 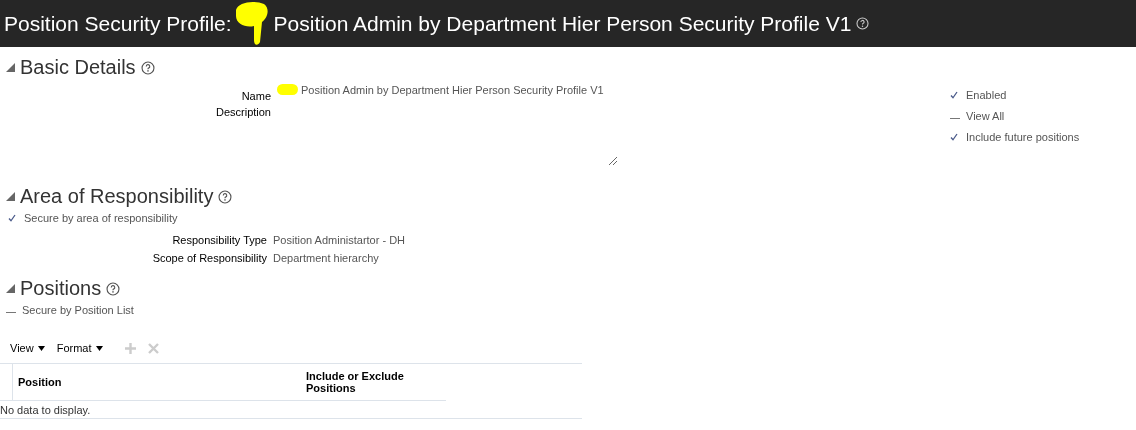 What do you see at coordinates (256, 96) in the screenshot?
I see `field-label: Name` at bounding box center [256, 96].